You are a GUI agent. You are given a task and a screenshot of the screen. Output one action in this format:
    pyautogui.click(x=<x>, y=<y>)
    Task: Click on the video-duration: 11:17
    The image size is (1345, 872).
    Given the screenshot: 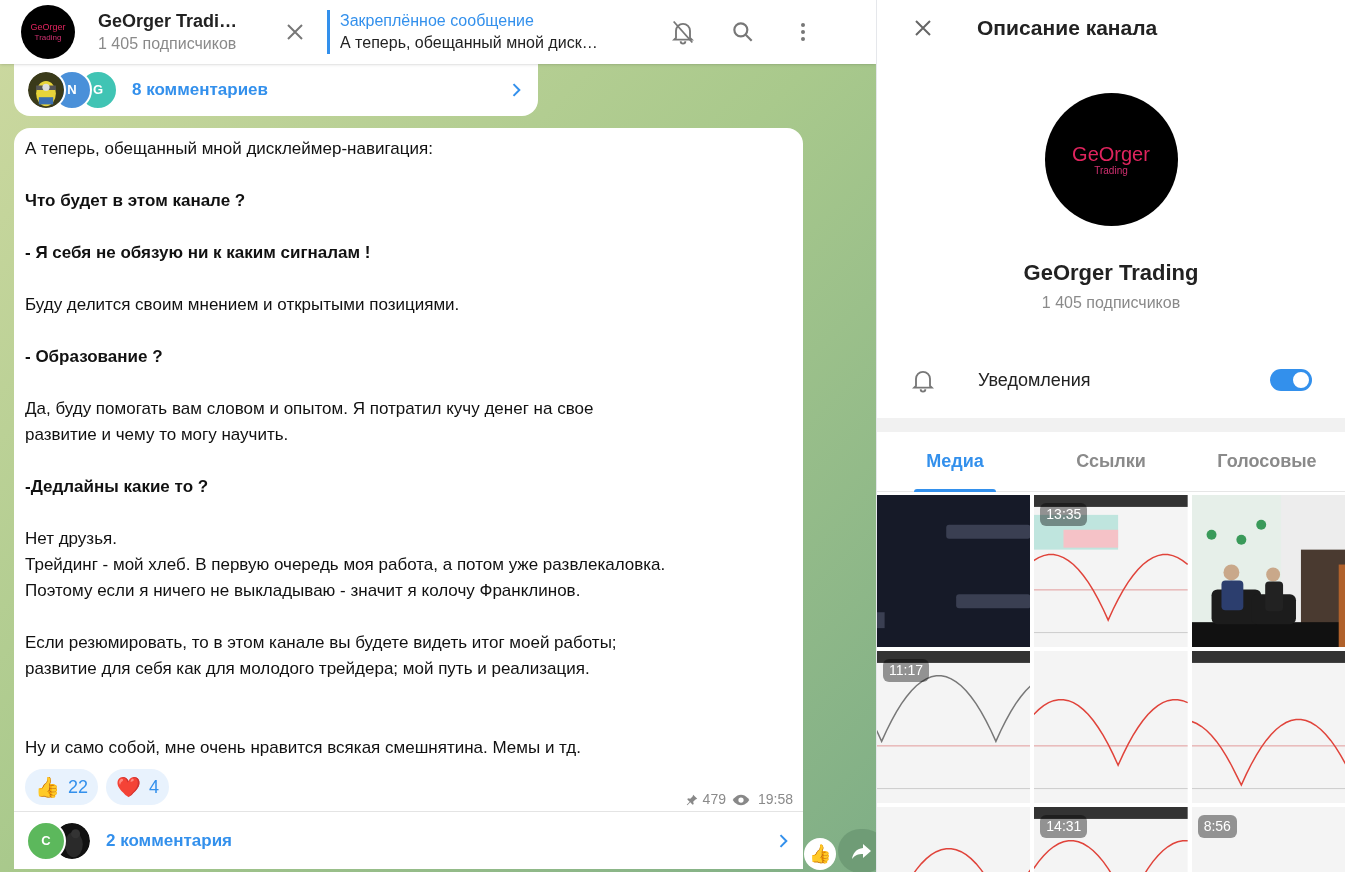 What is the action you would take?
    pyautogui.click(x=906, y=670)
    